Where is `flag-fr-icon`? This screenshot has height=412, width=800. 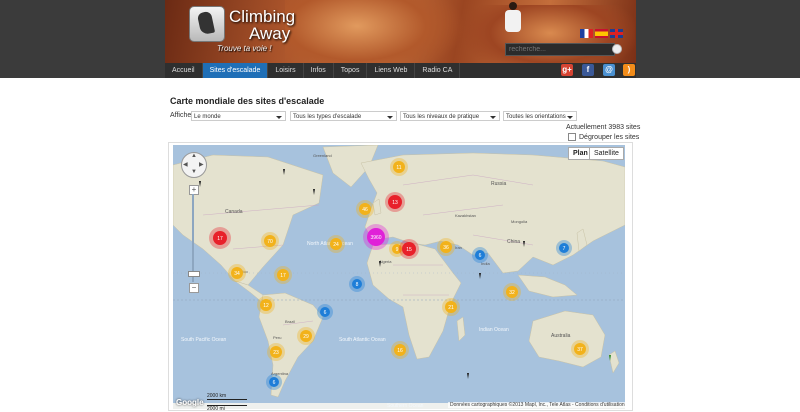
flag-fr-icon is located at coordinates (586, 33).